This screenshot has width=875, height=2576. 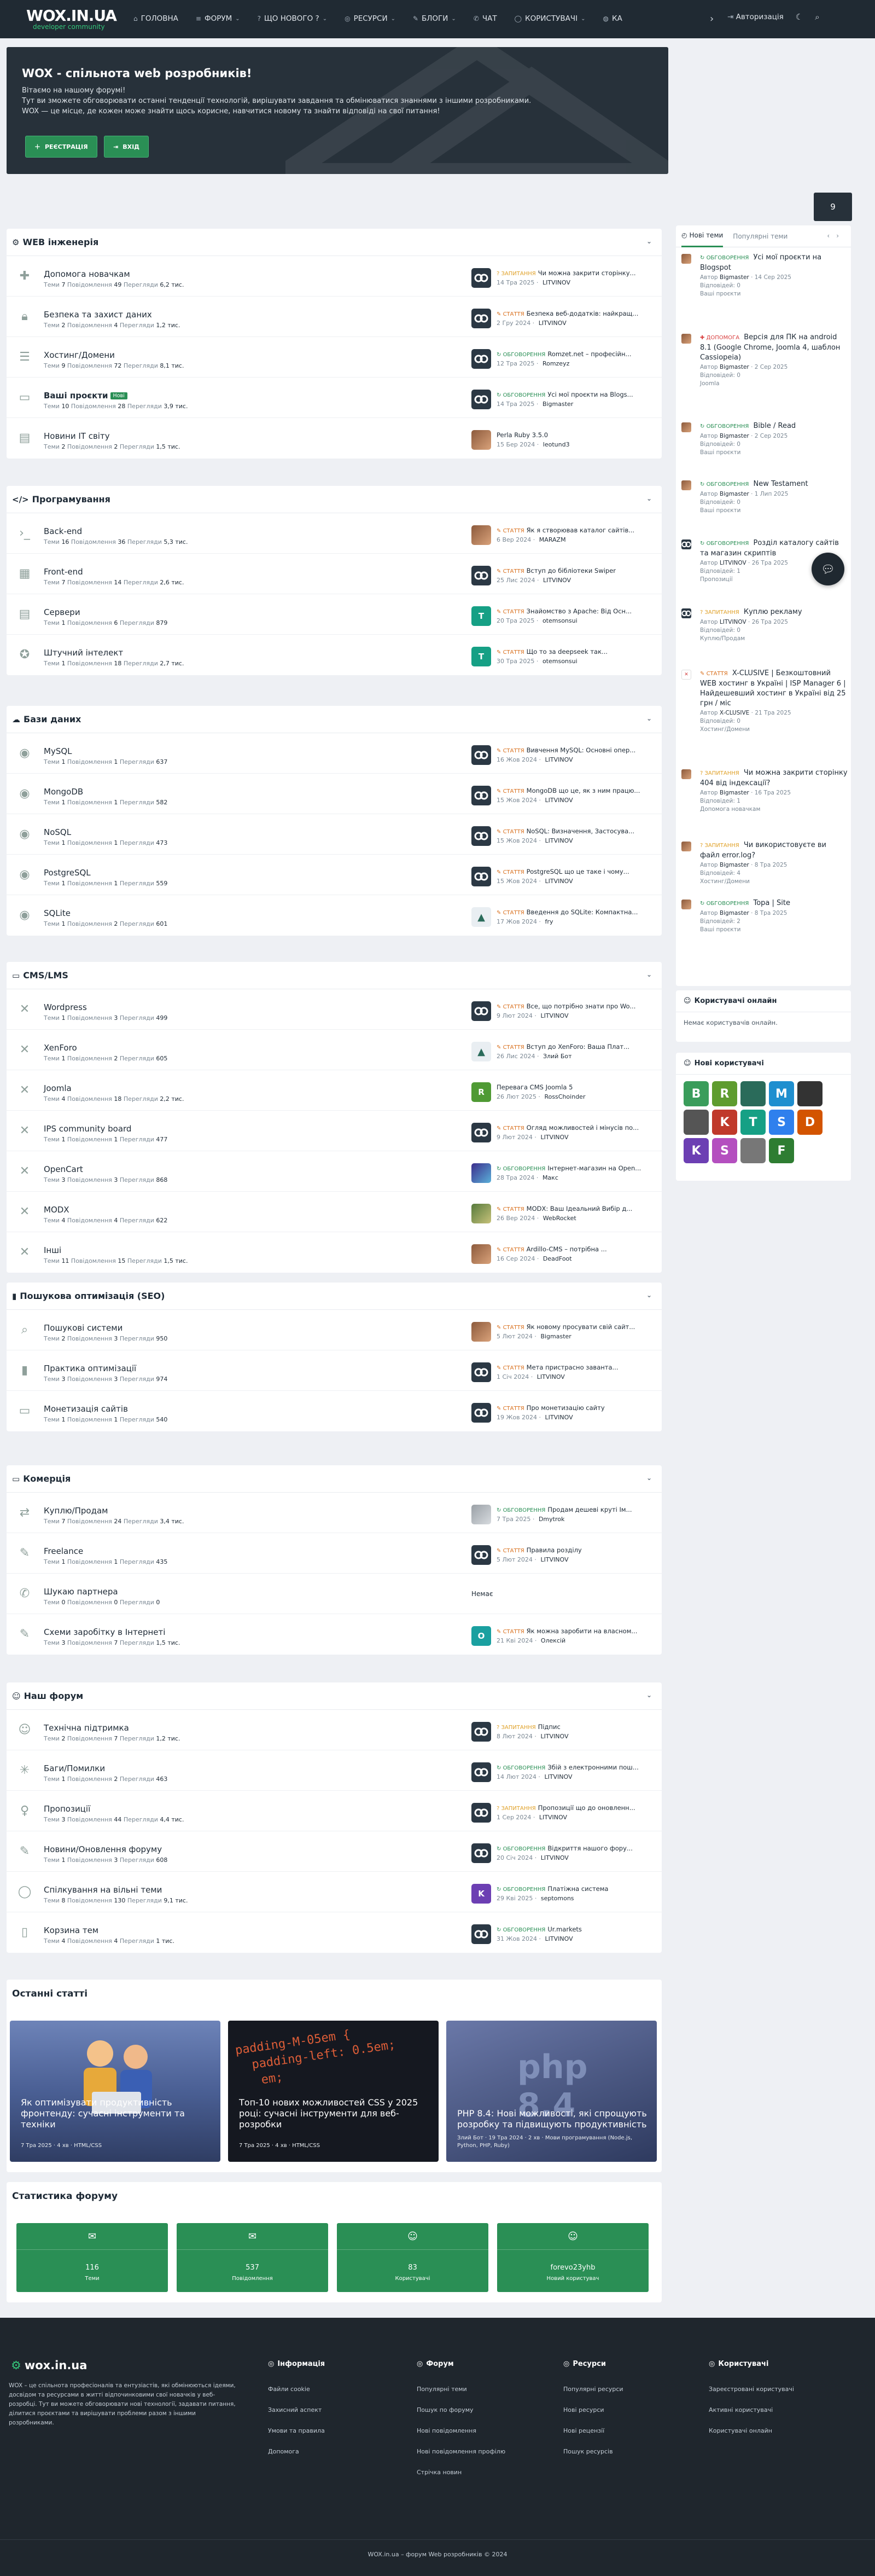 I want to click on sidebar-thread-title: ↻ ОБГОВОРЕННЯ Bible / Read, so click(x=774, y=426).